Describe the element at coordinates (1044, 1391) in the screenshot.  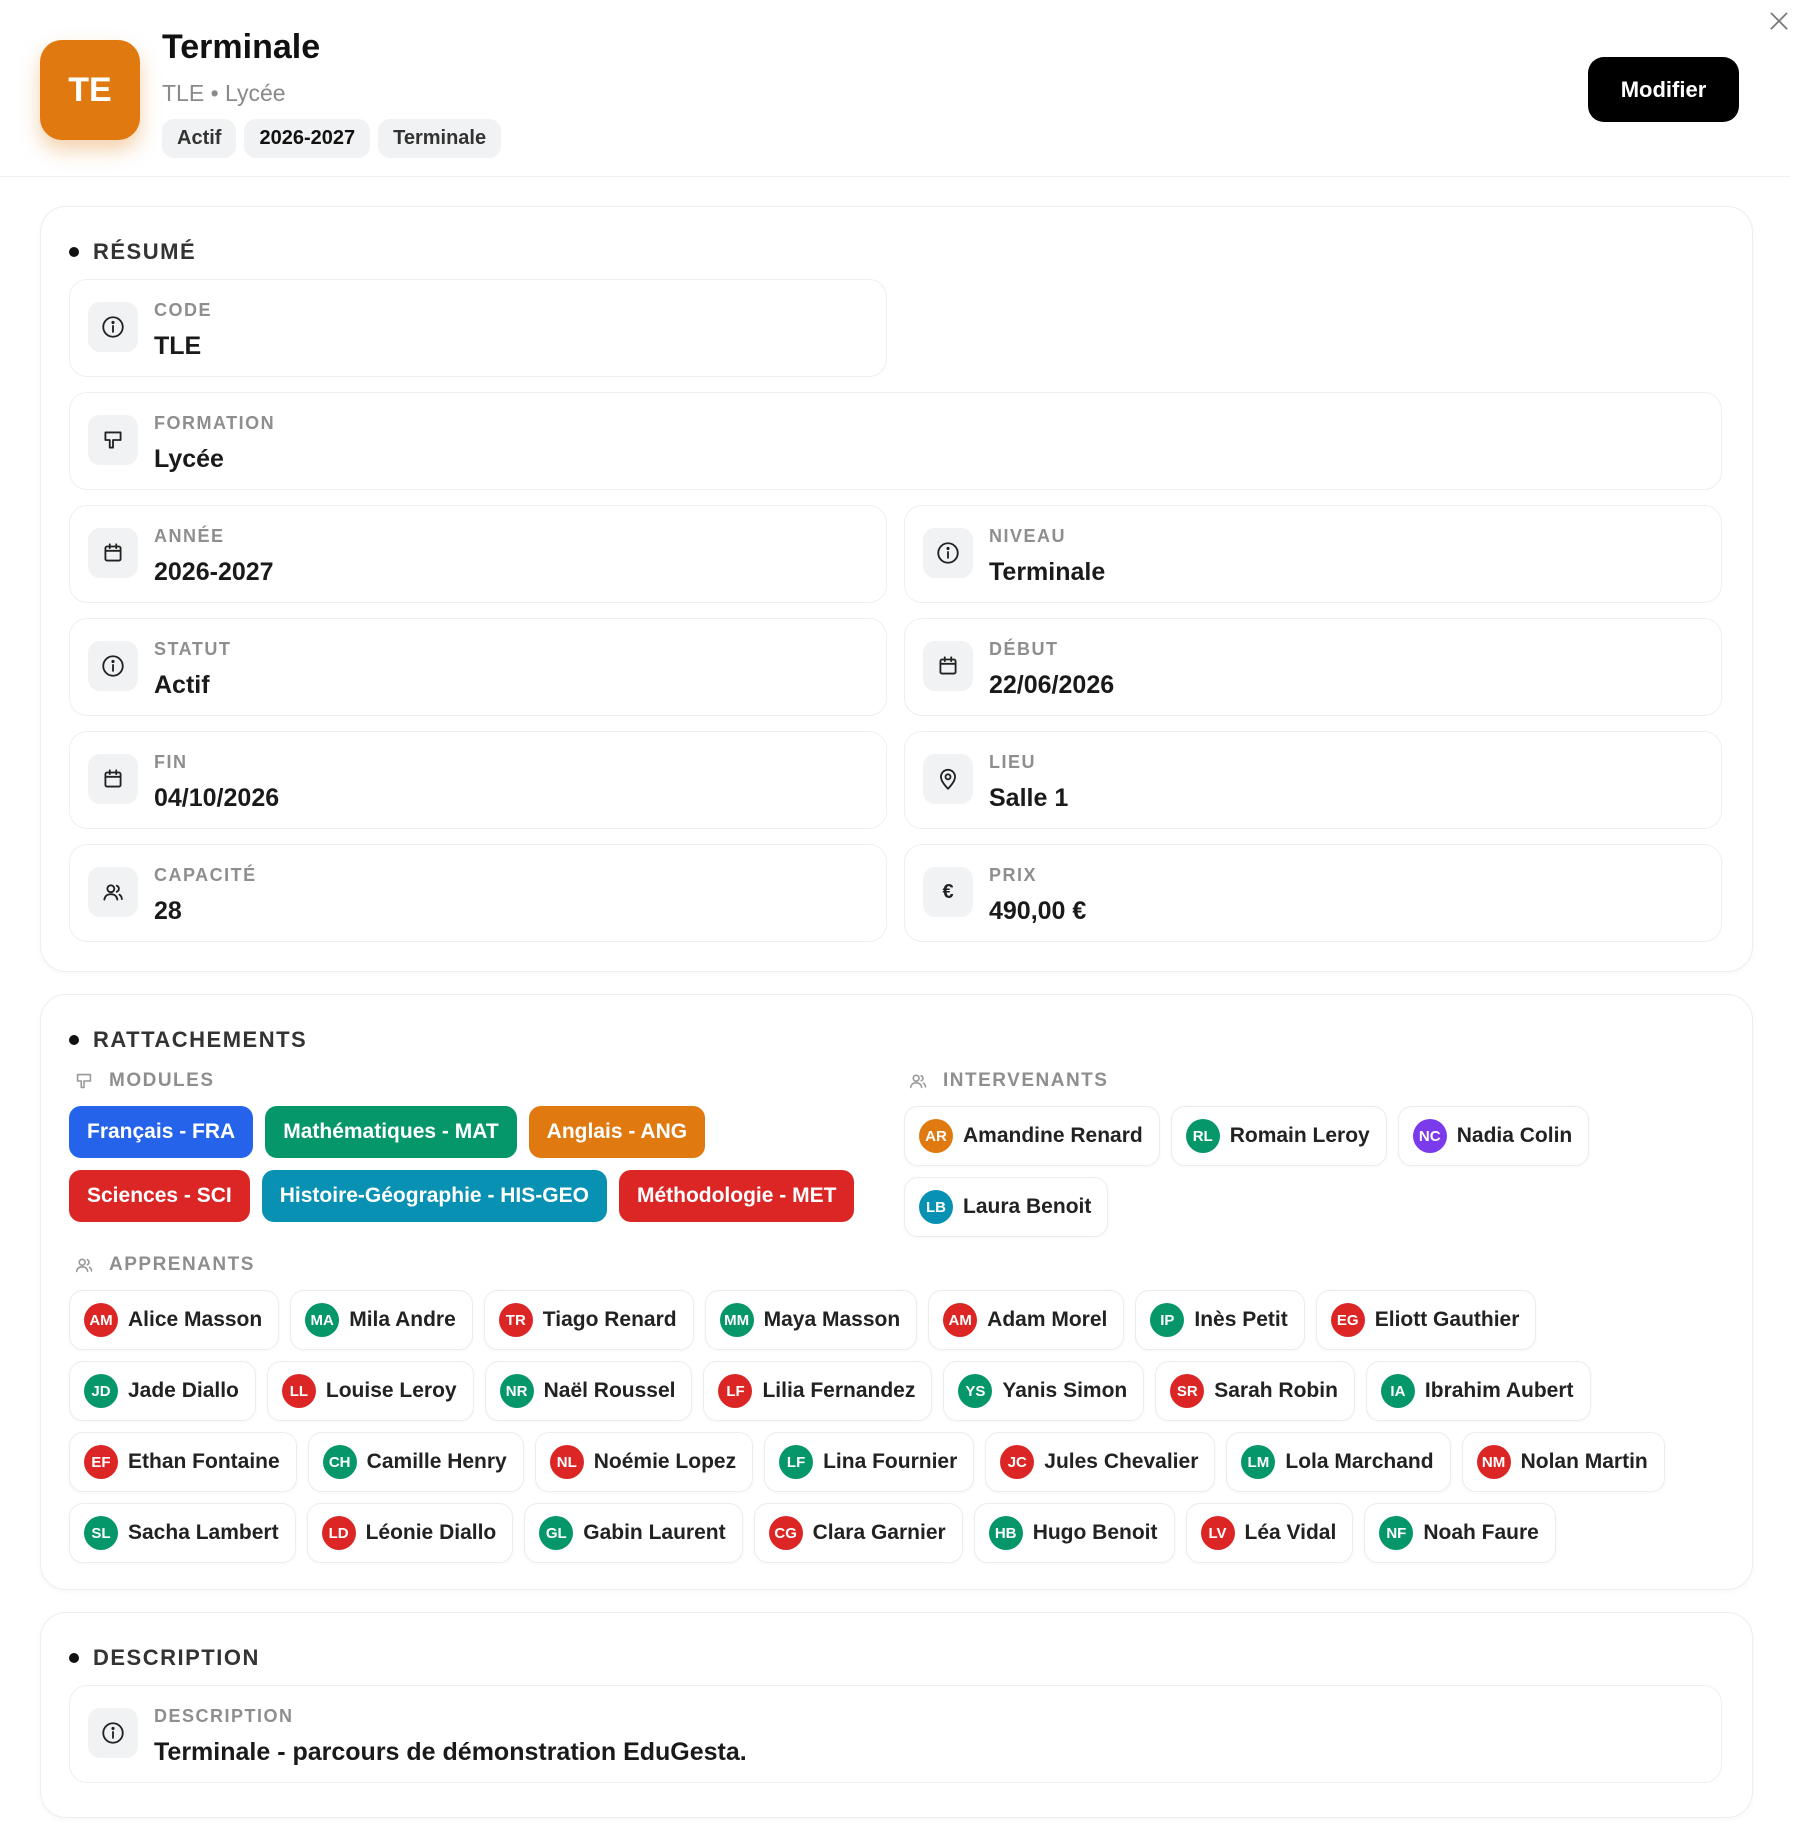
I see `person-chip: YS Yanis Simon` at that location.